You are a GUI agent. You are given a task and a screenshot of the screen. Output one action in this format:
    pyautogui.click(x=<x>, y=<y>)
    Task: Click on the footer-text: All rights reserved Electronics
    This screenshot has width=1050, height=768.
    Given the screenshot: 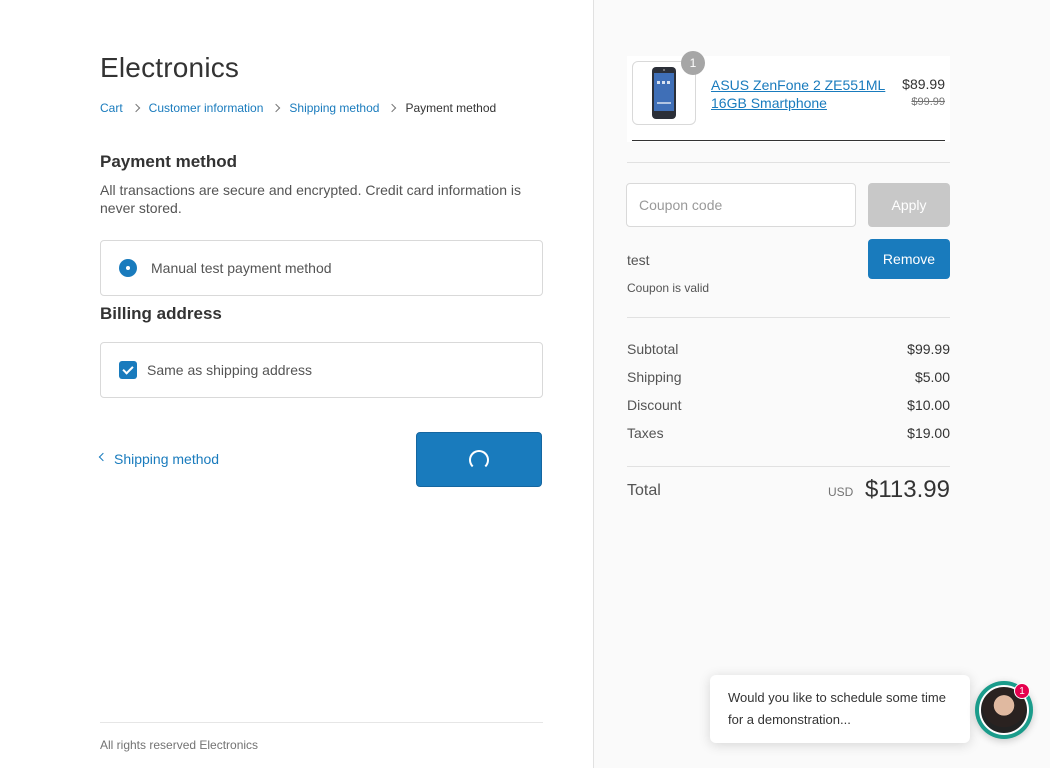 What is the action you would take?
    pyautogui.click(x=179, y=745)
    